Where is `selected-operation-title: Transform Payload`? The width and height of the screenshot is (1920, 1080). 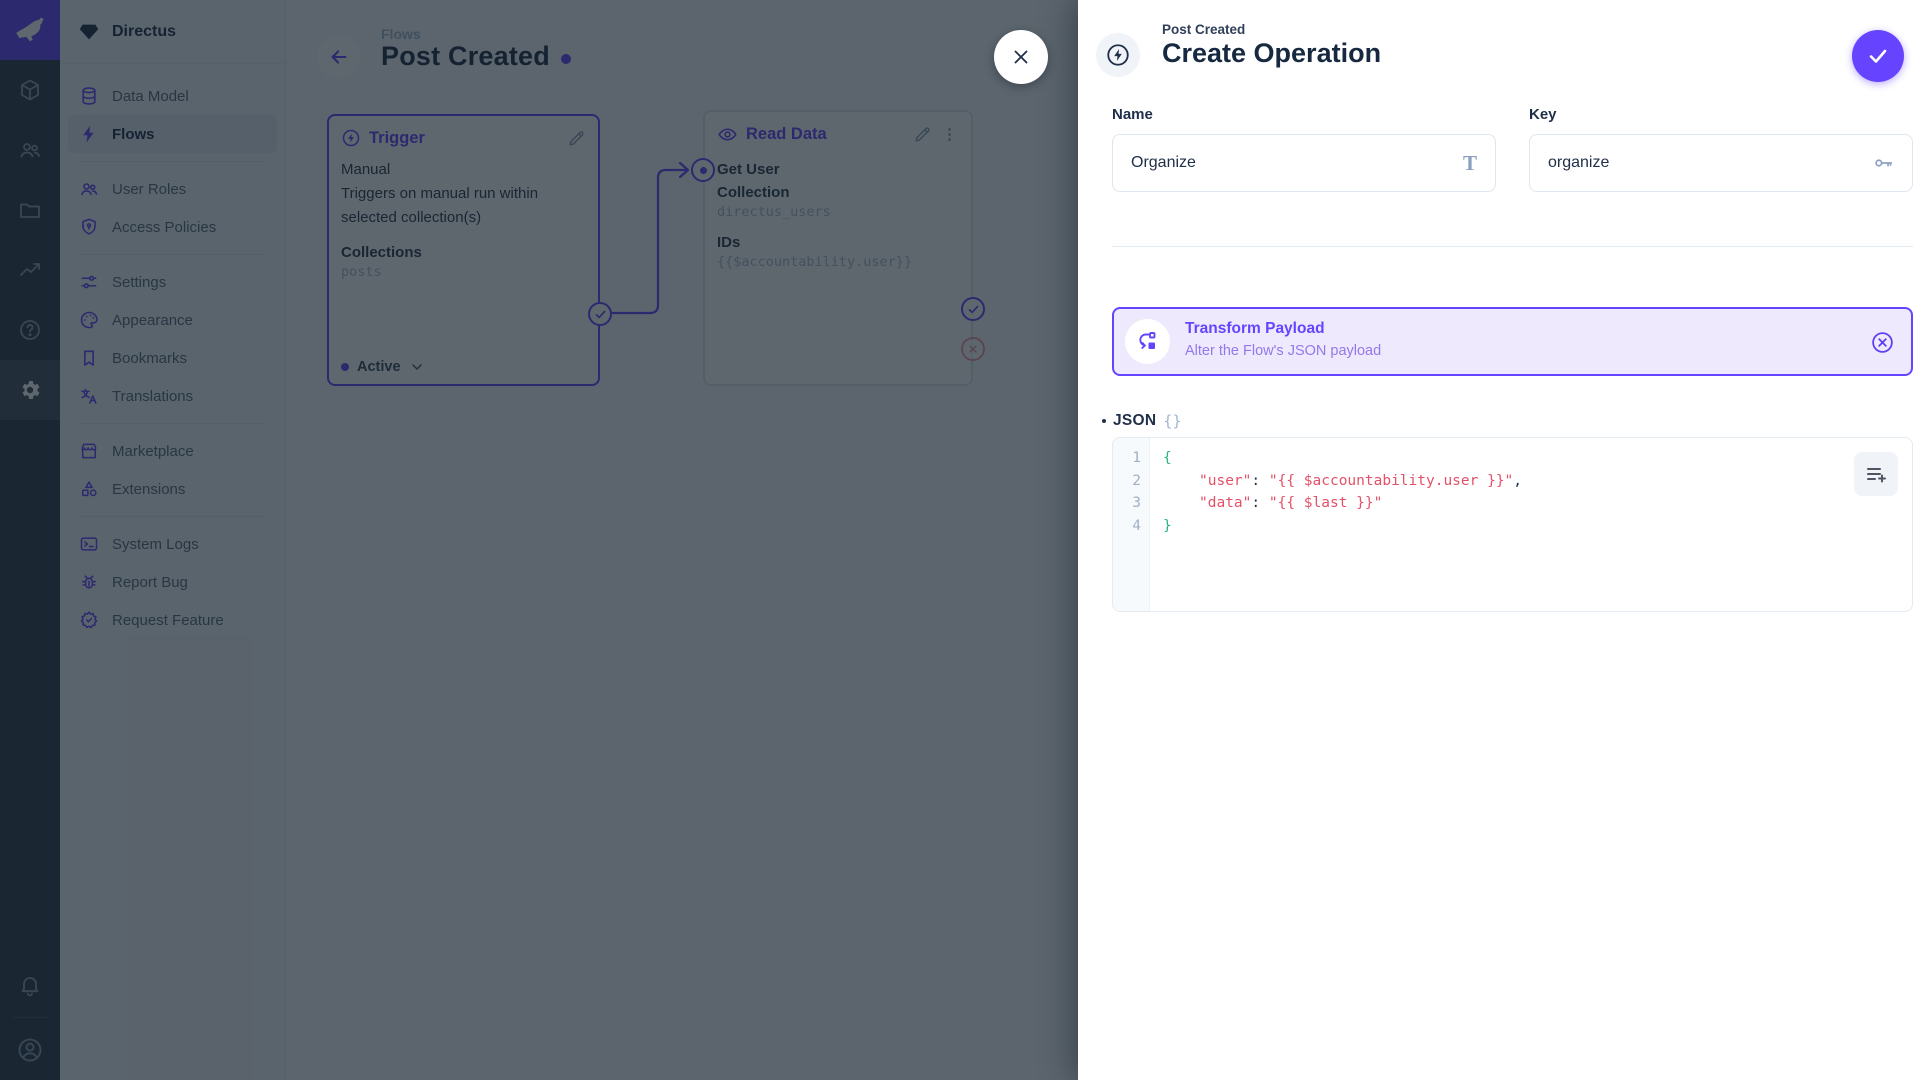
selected-operation-title: Transform Payload is located at coordinates (1255, 328).